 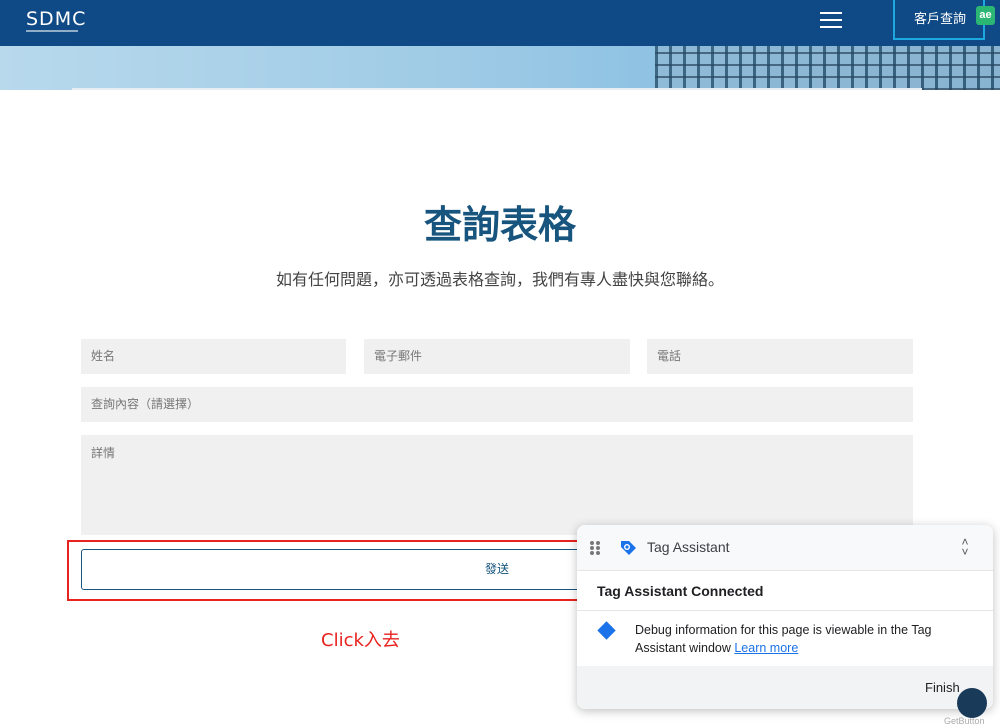 I want to click on banner-building-floors, so click(x=827, y=68).